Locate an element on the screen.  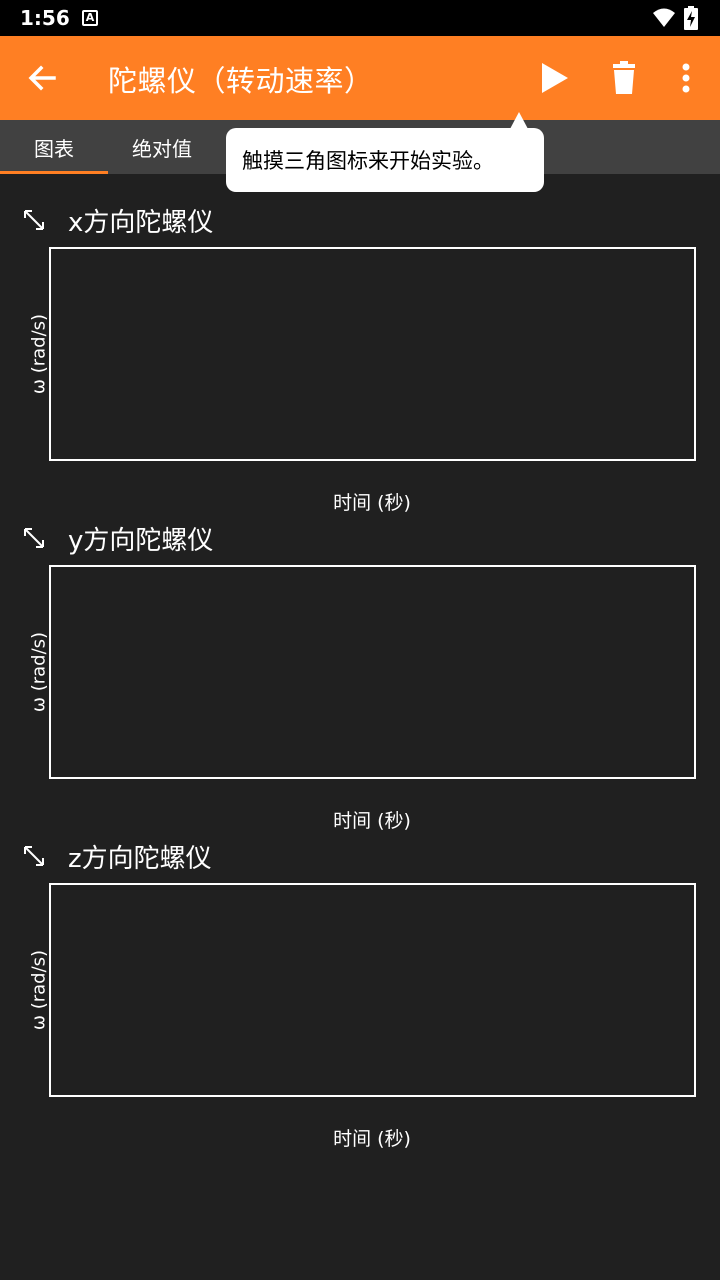
battery-charging-icon is located at coordinates (691, 18).